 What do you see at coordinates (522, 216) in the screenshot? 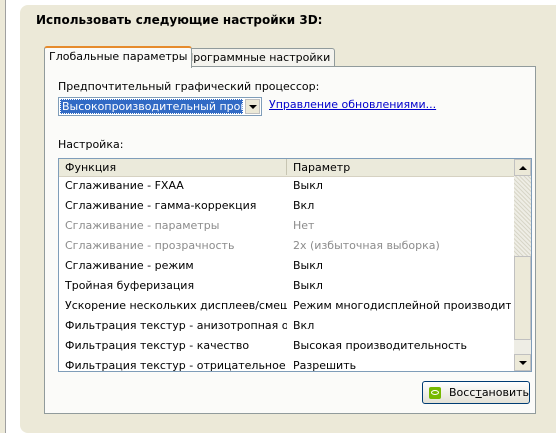
I see `scroll-track` at bounding box center [522, 216].